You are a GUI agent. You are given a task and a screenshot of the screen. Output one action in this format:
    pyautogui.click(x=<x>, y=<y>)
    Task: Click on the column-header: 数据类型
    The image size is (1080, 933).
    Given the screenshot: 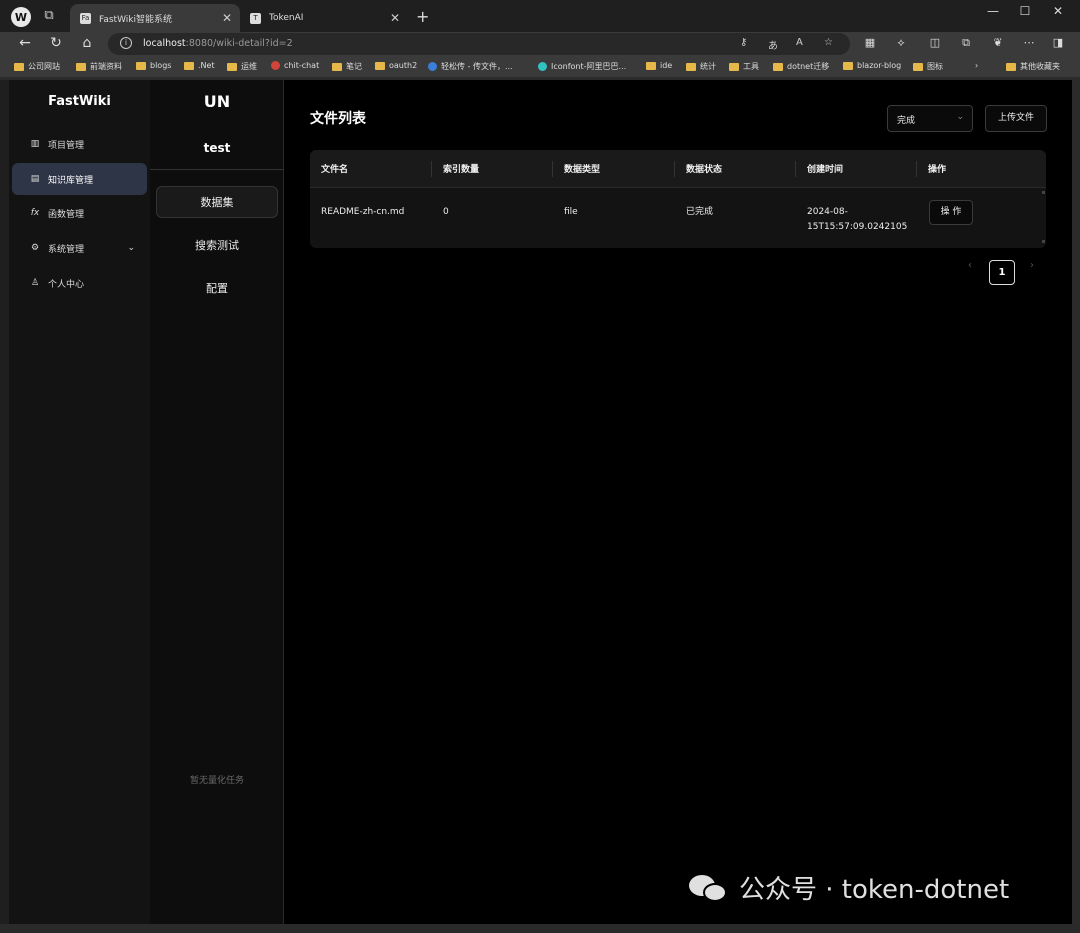 What is the action you would take?
    pyautogui.click(x=582, y=170)
    